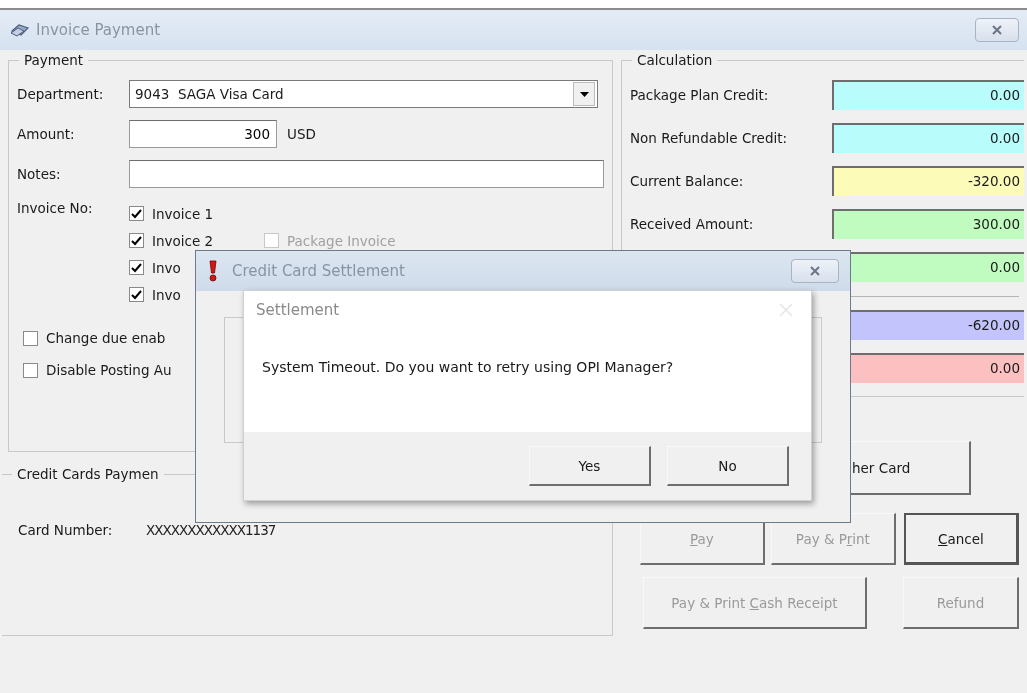 The height and width of the screenshot is (693, 1027). Describe the element at coordinates (709, 138) in the screenshot. I see `calculation-label: Non Refundable Credit:` at that location.